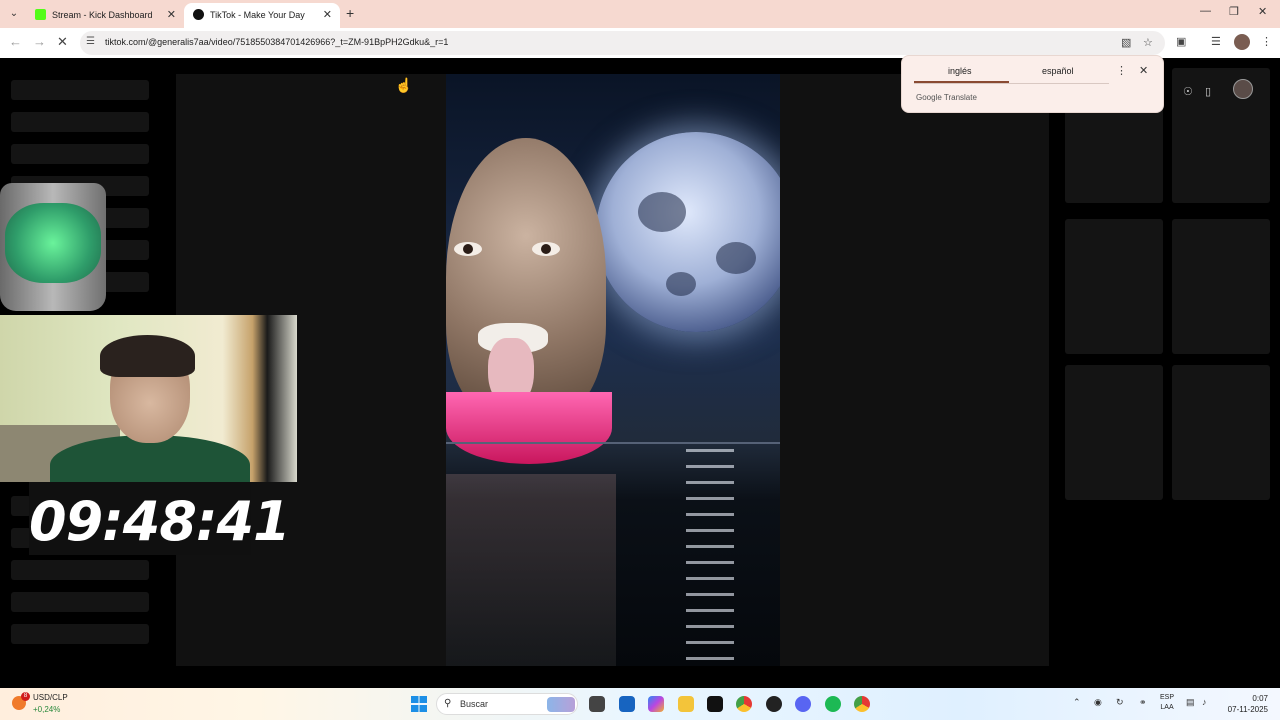  Describe the element at coordinates (1188, 91) in the screenshot. I see `compass-icon: ☉` at that location.